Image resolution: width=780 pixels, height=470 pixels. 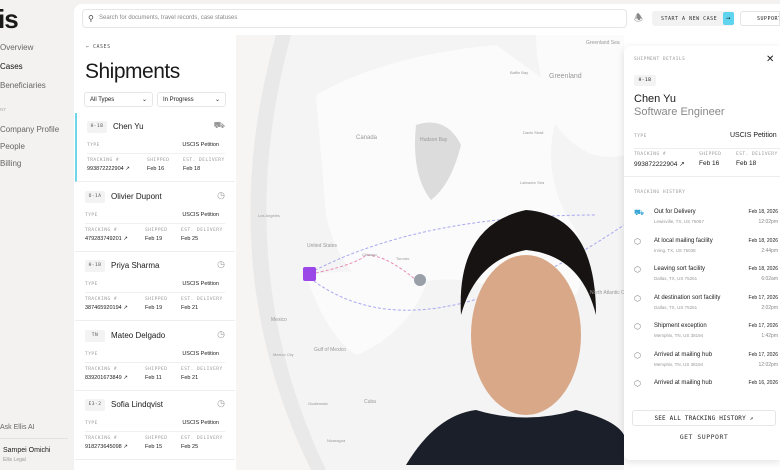 I want to click on map-label: Greenland Sea, so click(x=603, y=43).